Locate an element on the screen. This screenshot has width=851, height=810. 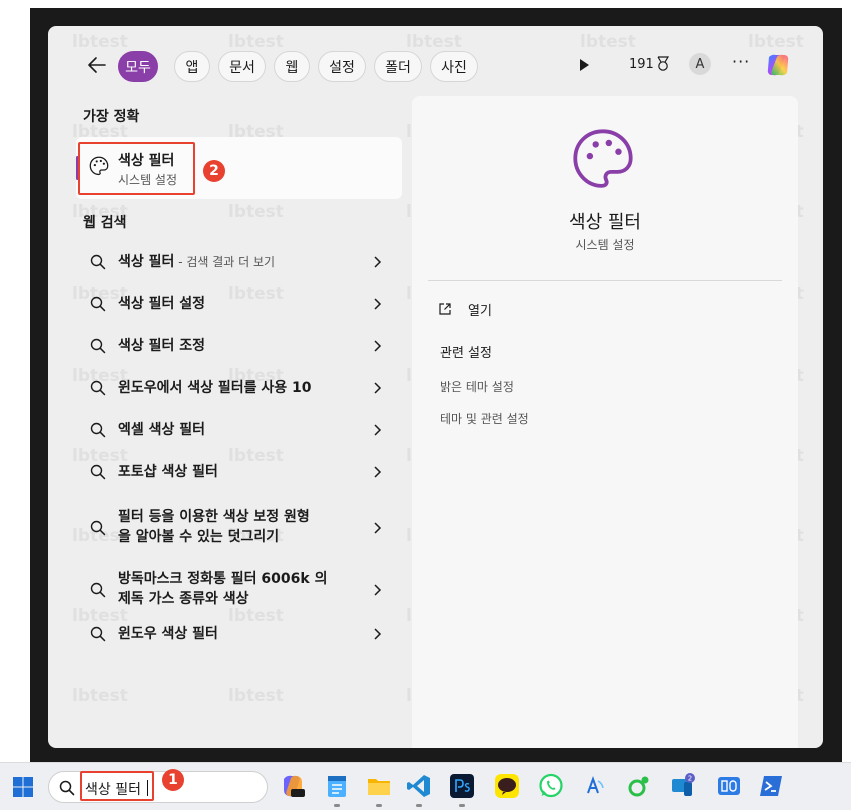
web-search-result-row: 색상 필터 설정 is located at coordinates (239, 304).